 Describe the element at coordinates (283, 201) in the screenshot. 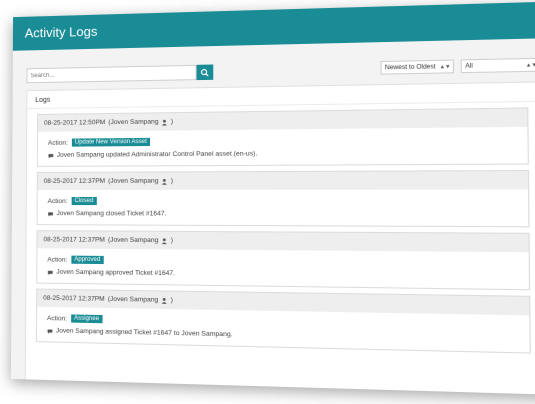

I see `action-line: Action: Closed` at that location.